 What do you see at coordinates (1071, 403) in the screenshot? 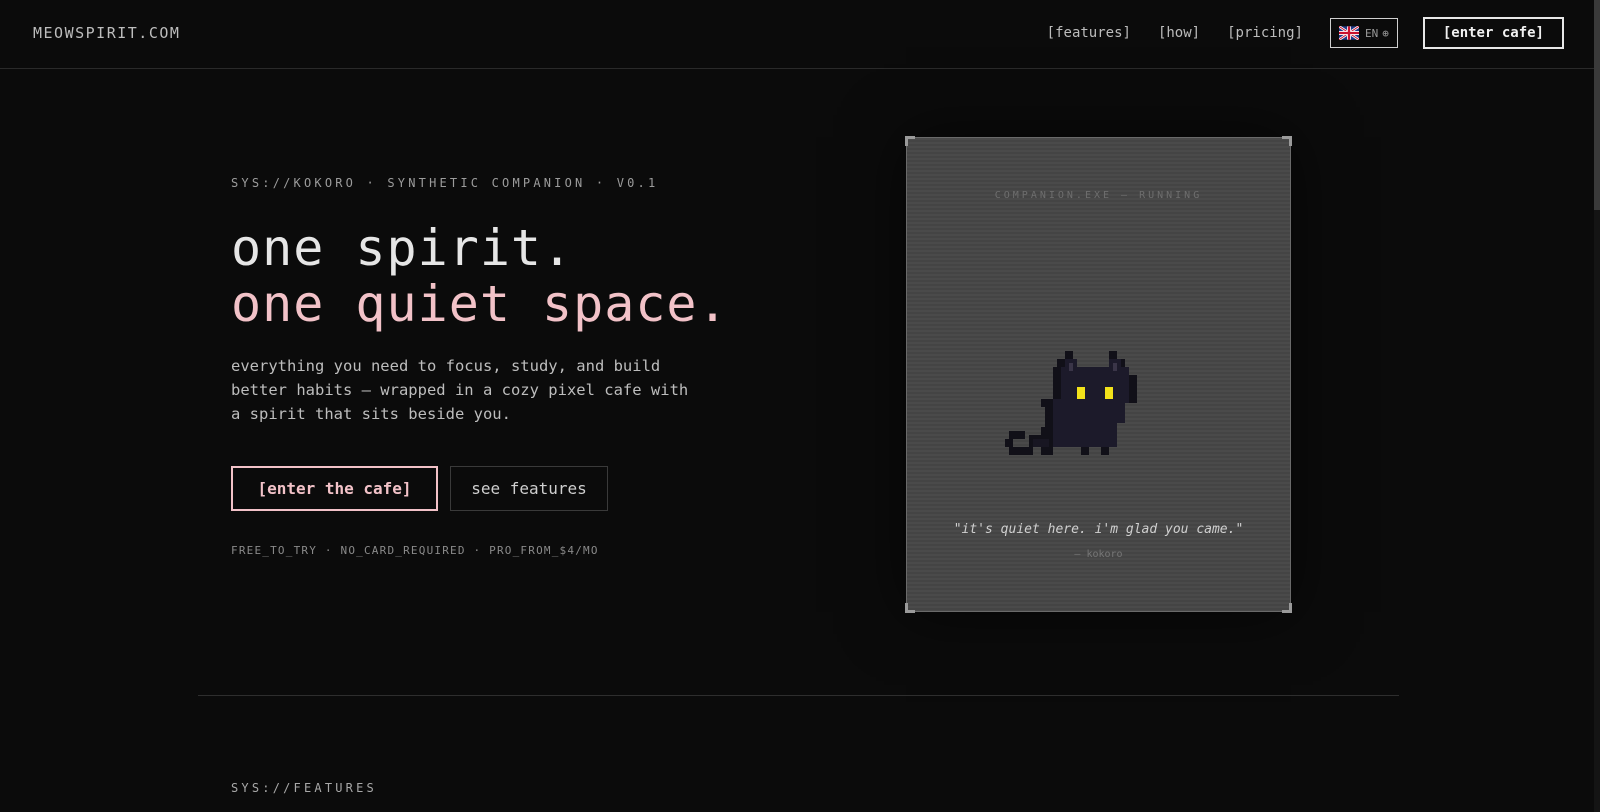
I see `pixel-cat-icon` at bounding box center [1071, 403].